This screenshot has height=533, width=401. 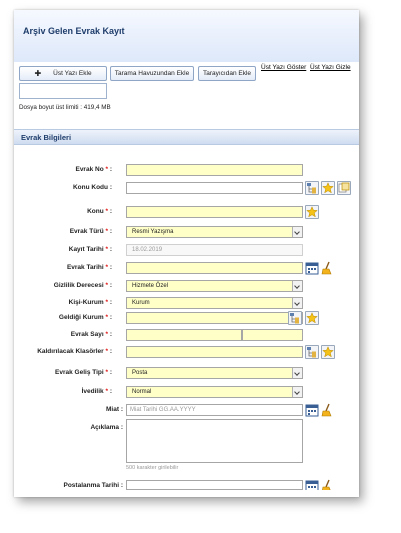 What do you see at coordinates (283, 67) in the screenshot?
I see `show-top-doc-link: Üst Yazı Göster` at bounding box center [283, 67].